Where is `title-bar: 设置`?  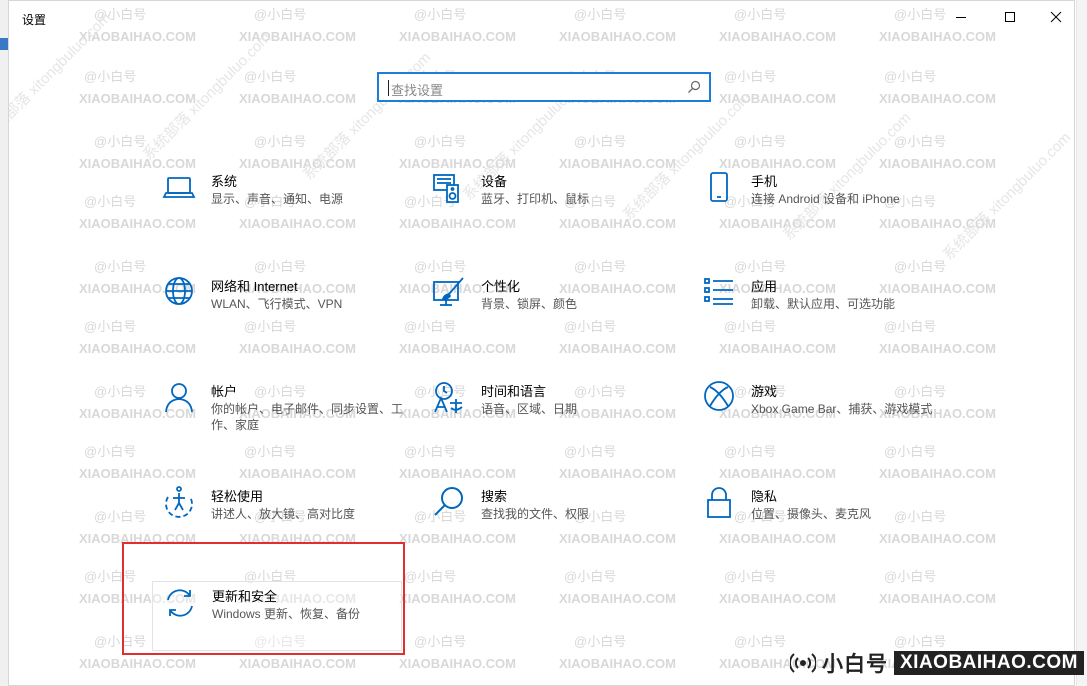
title-bar: 设置 is located at coordinates (541, 18).